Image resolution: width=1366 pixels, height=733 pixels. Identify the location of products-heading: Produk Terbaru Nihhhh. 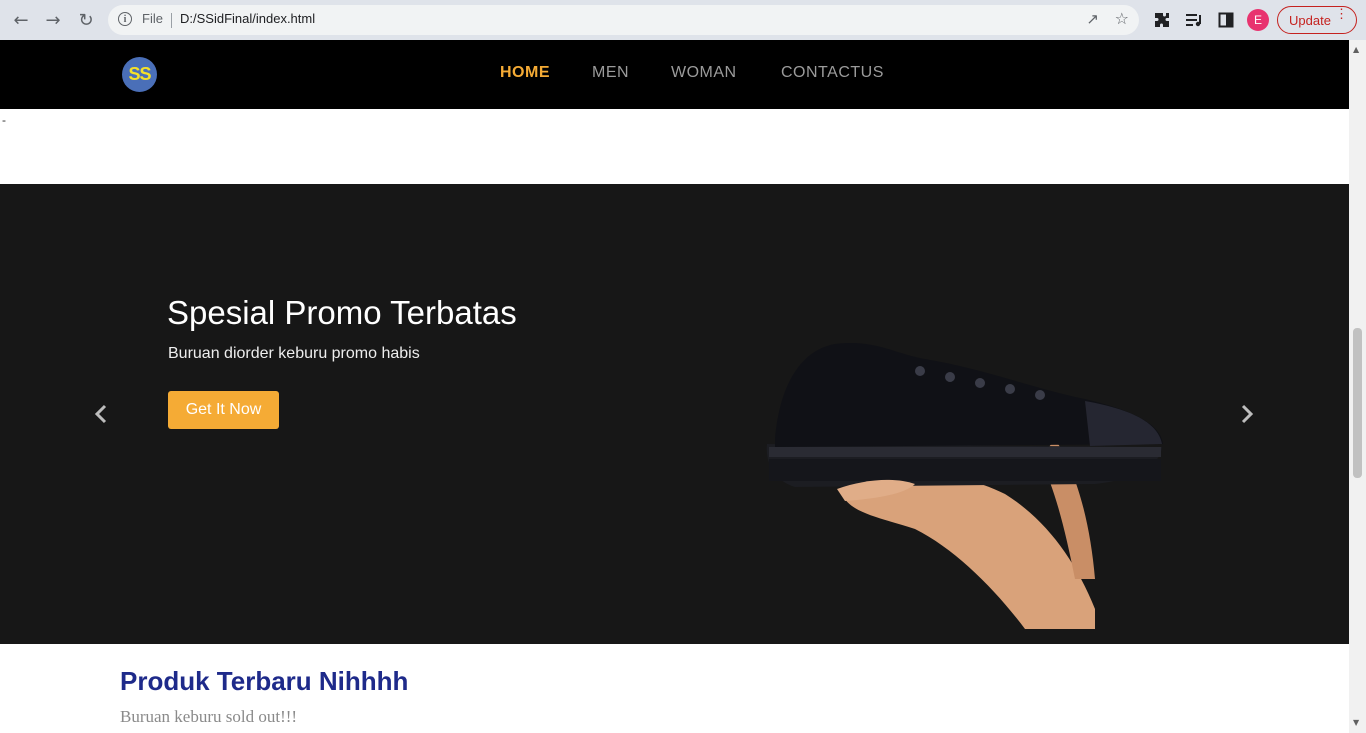
(264, 681).